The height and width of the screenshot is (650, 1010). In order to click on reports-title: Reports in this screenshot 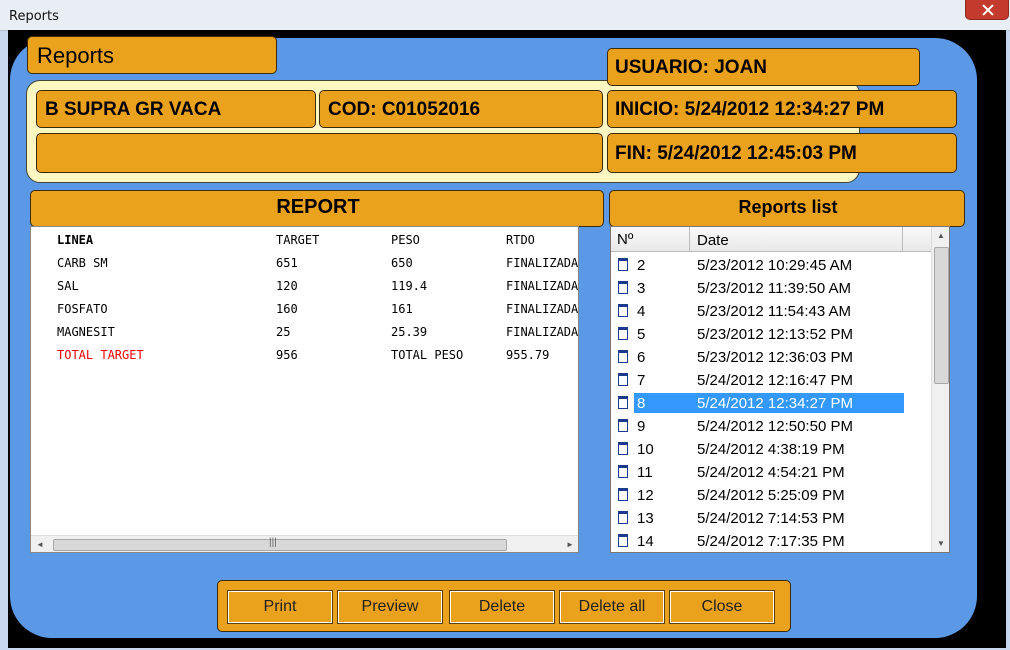, I will do `click(76, 55)`.